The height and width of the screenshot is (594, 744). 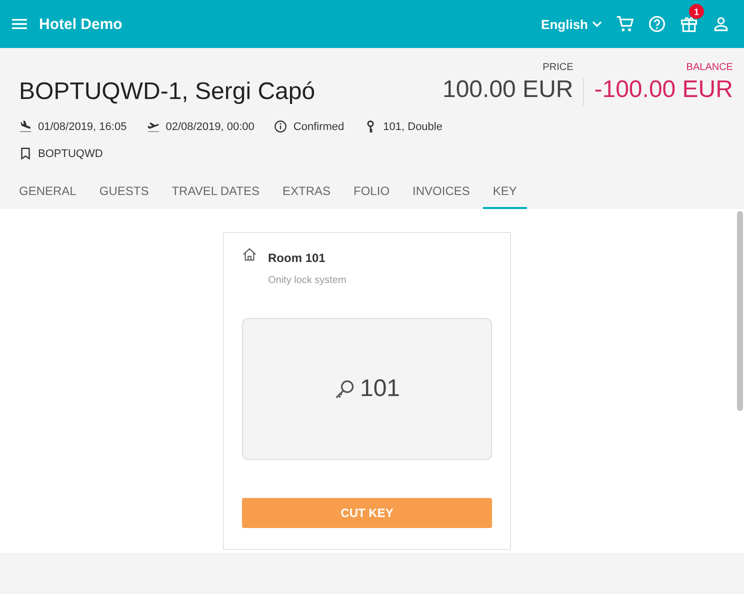 What do you see at coordinates (47, 194) in the screenshot?
I see `tab: GENERAL` at bounding box center [47, 194].